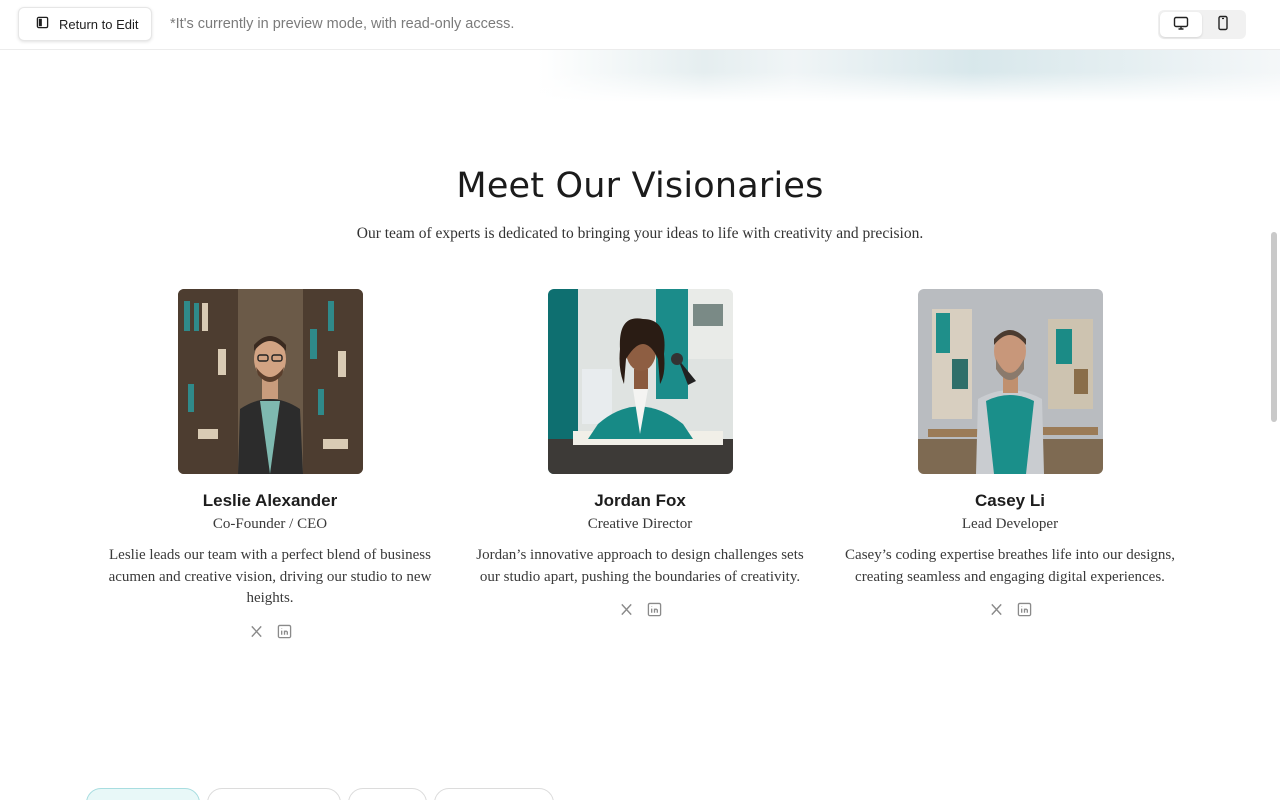  I want to click on monitor-icon, so click(1181, 25).